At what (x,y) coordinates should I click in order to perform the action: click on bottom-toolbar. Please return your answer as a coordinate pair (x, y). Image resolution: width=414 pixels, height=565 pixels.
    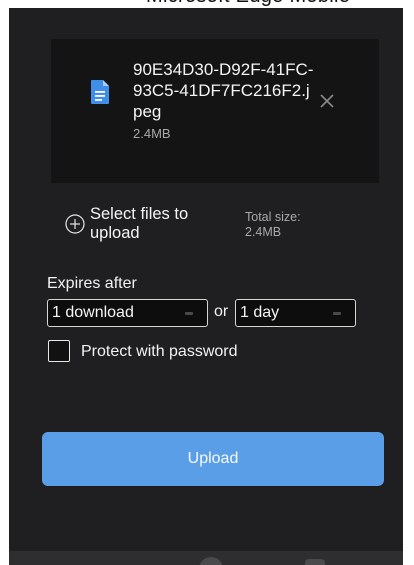
    Looking at the image, I should click on (206, 558).